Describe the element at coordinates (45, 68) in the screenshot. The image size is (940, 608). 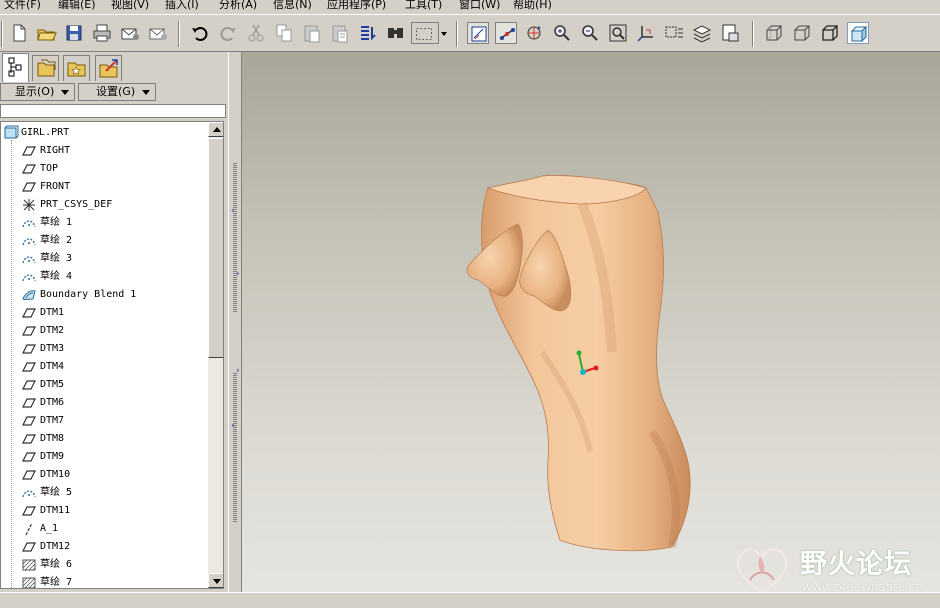
I see `folder-browser-tab` at that location.